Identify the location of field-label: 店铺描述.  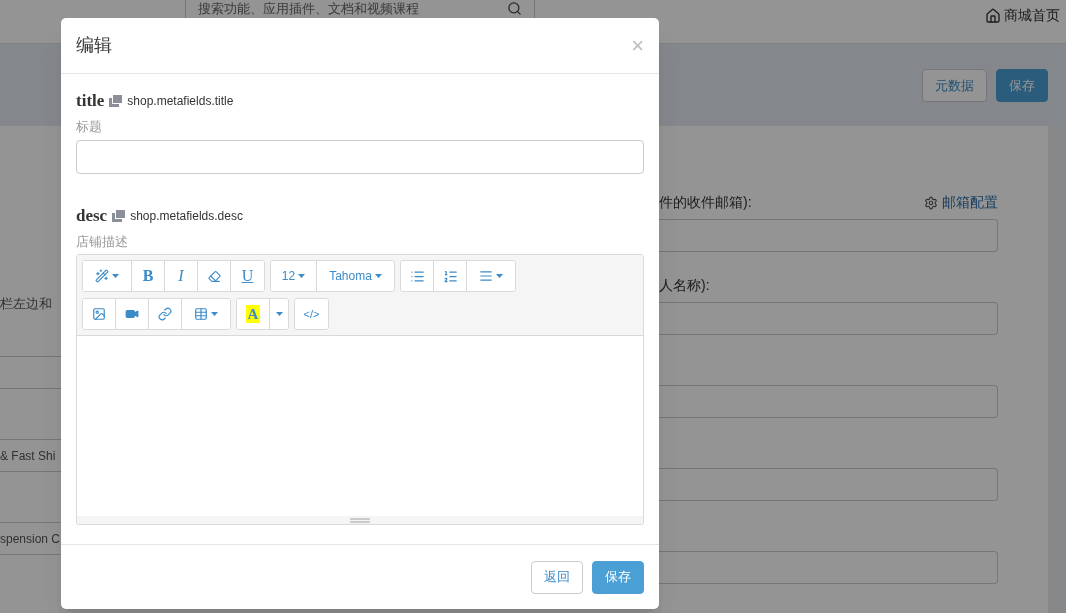
(102, 241).